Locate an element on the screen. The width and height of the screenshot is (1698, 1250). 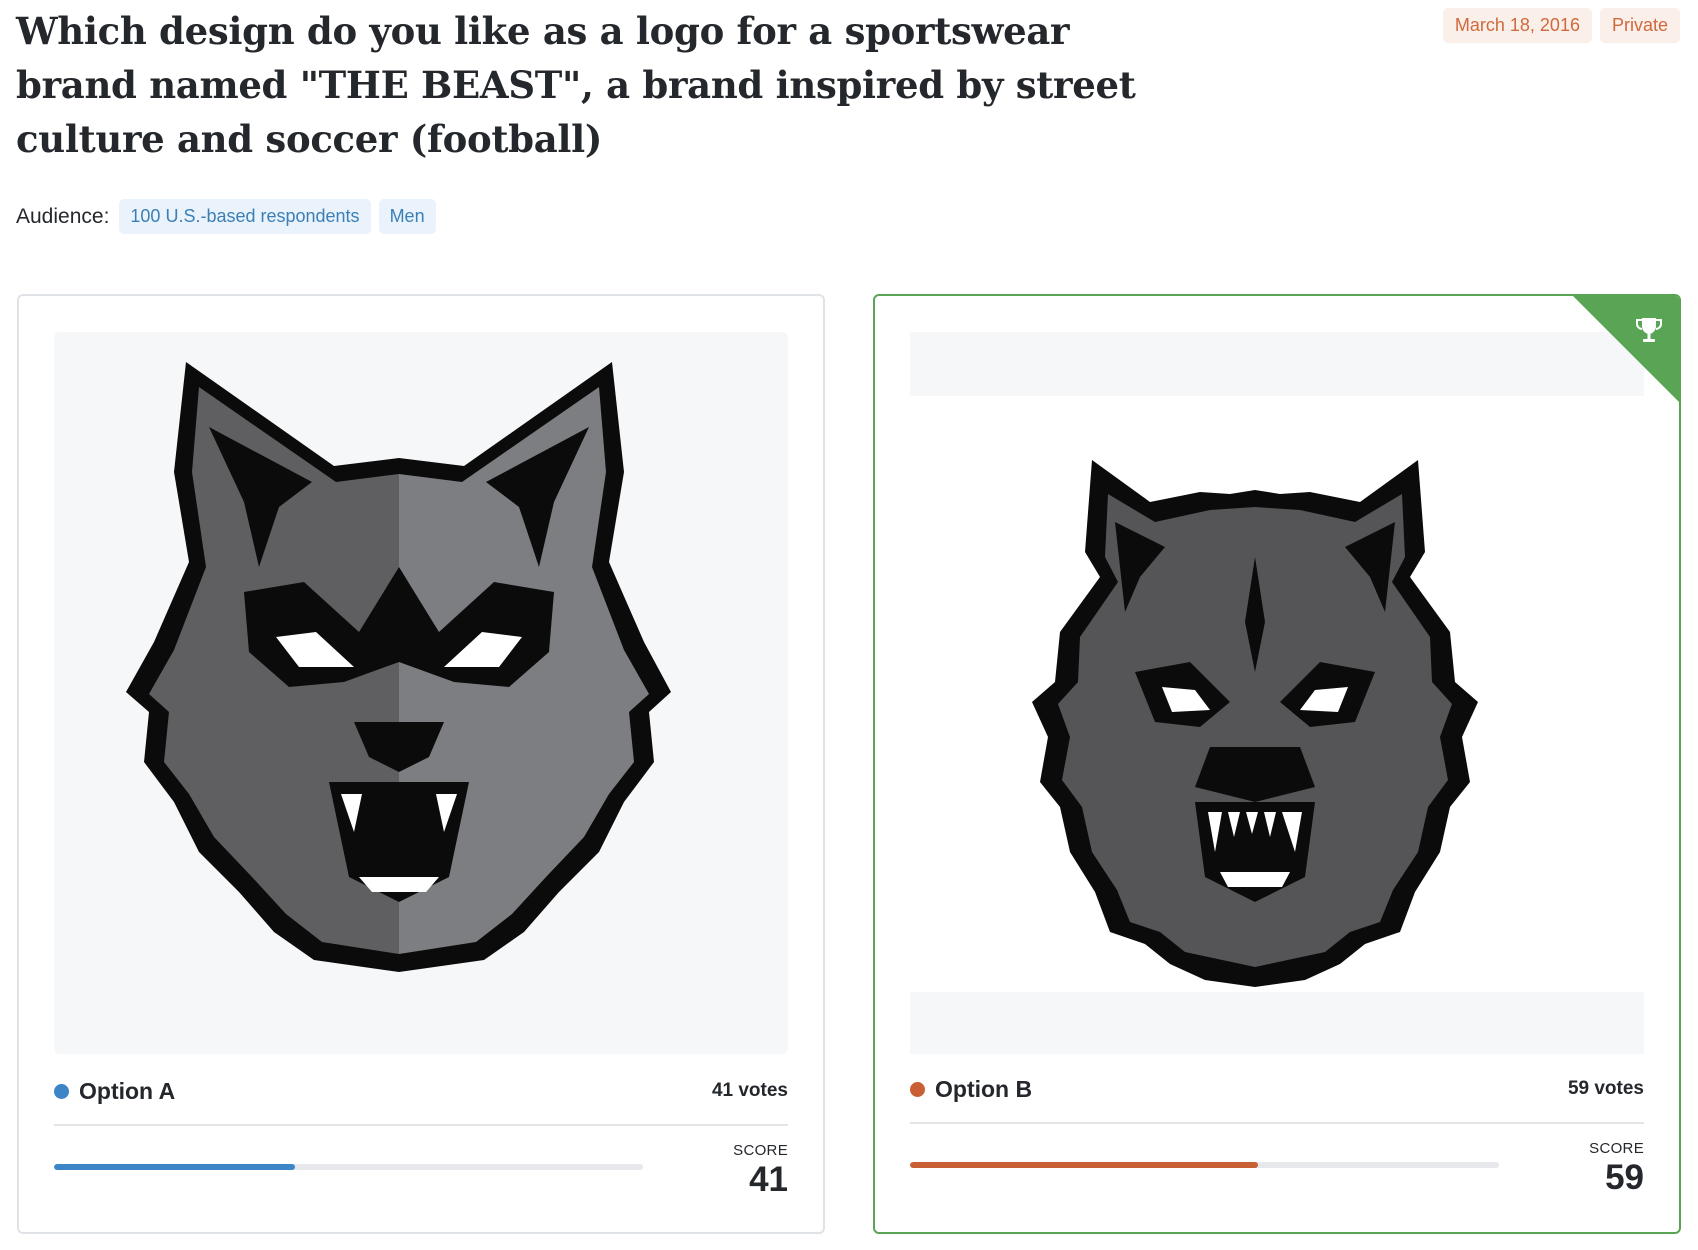
option-b-header: Option B 59 votes is located at coordinates (1277, 1089).